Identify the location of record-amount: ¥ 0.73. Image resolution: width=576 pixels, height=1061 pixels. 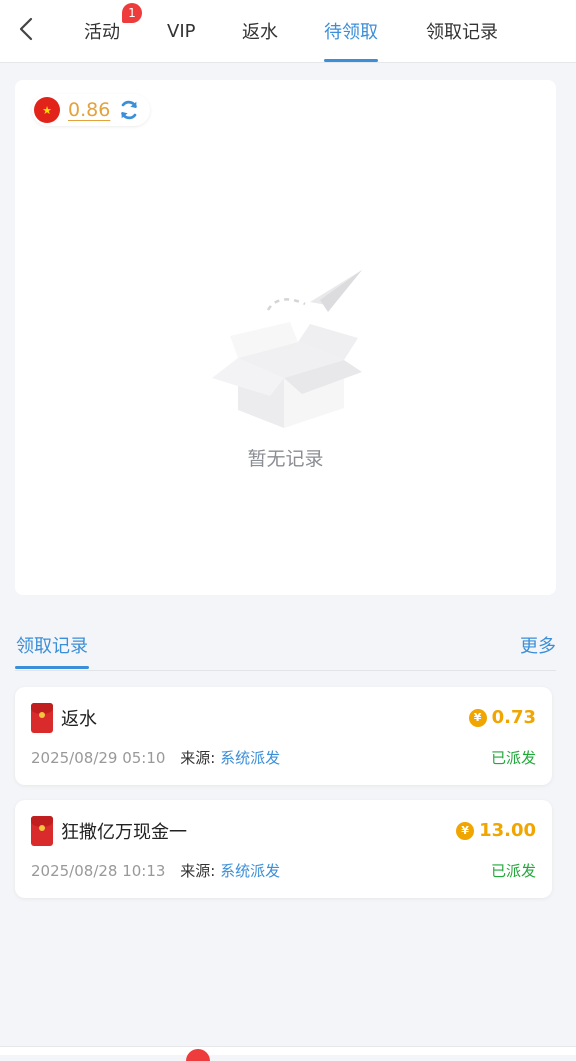
(502, 717).